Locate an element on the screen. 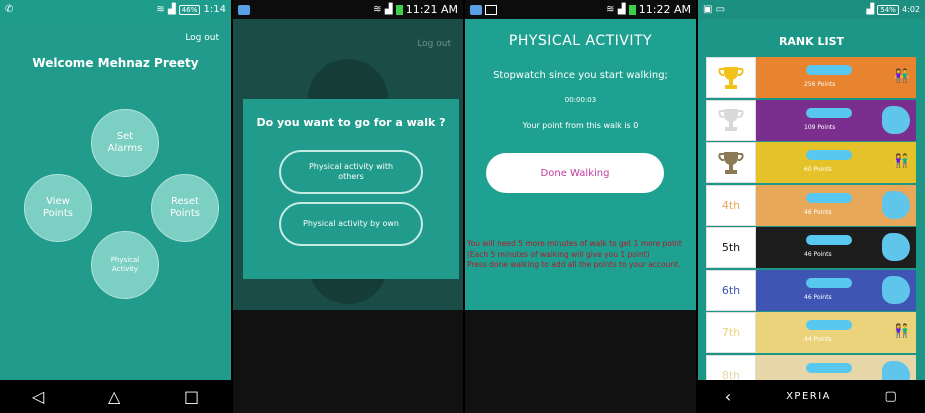 This screenshot has width=925, height=413. battery-icon is located at coordinates (632, 9).